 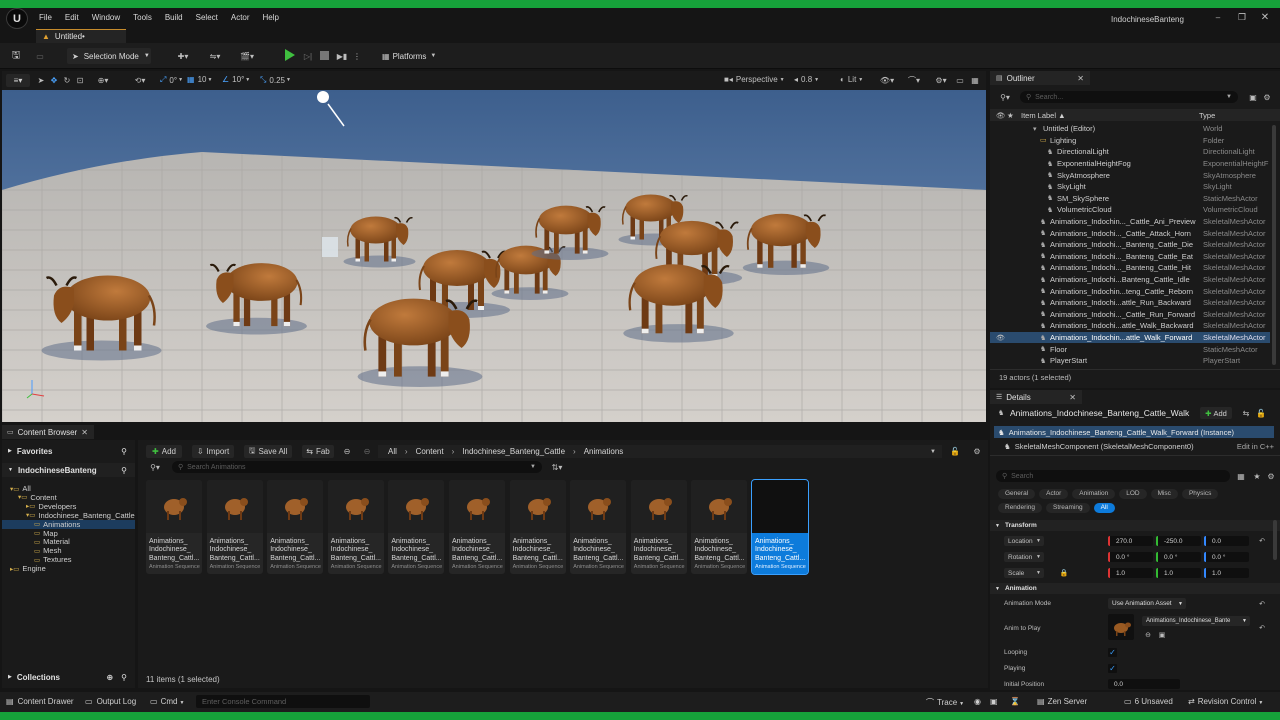 I want to click on outliner-row: ♞ SkyAtmosphere SkyAtmosphere, so click(x=1130, y=175).